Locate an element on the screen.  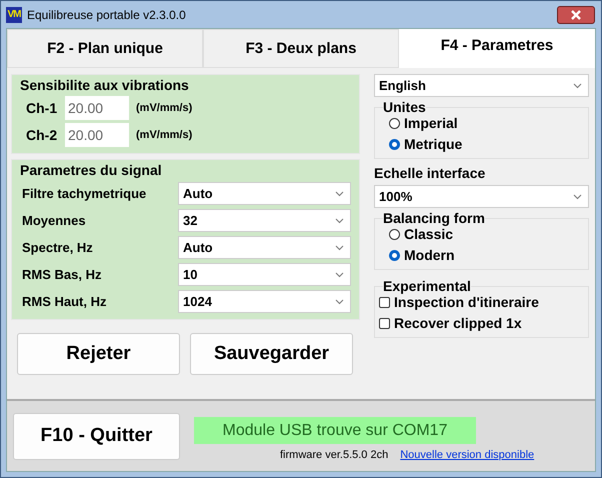
group-title: Balancing form is located at coordinates (434, 218).